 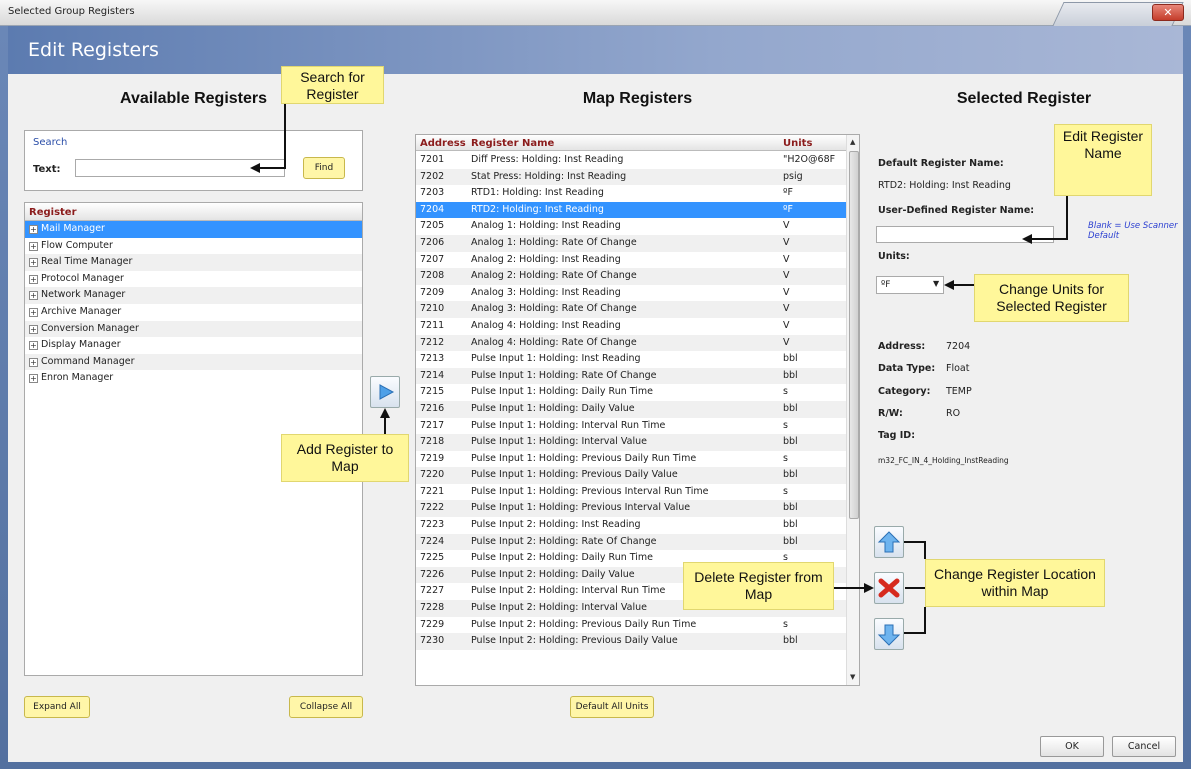 I want to click on text-label: Text:, so click(x=47, y=169).